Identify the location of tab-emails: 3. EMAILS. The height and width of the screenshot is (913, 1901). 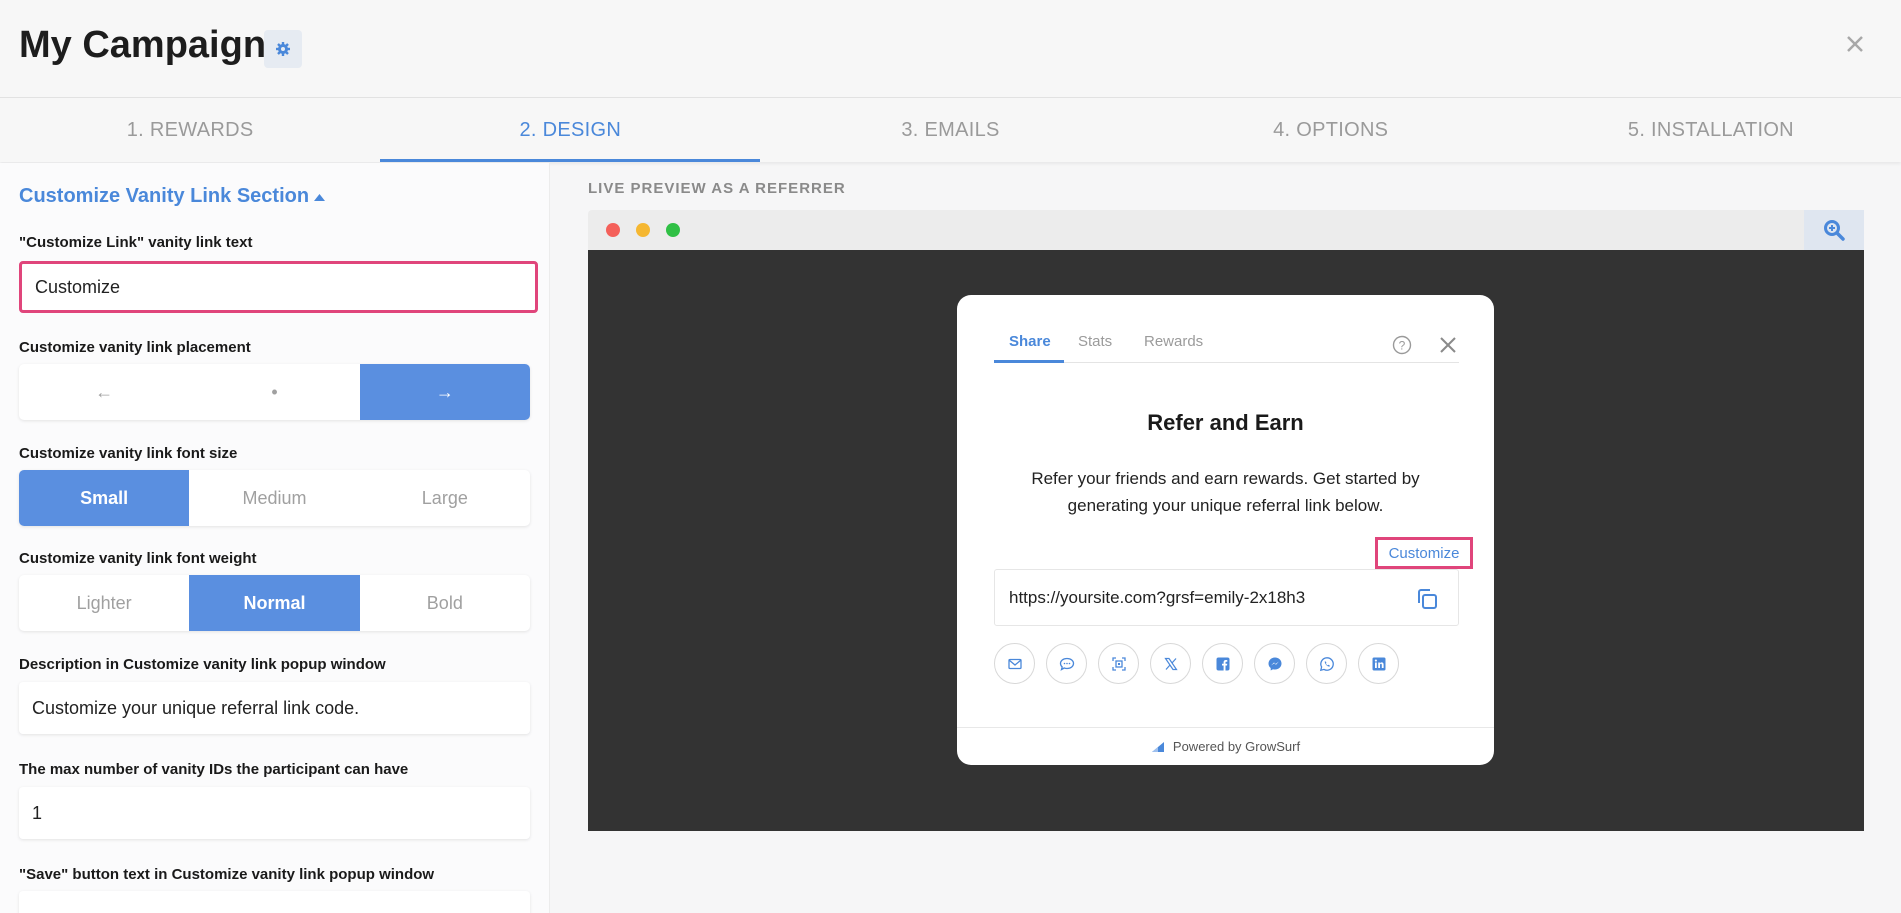
(950, 130).